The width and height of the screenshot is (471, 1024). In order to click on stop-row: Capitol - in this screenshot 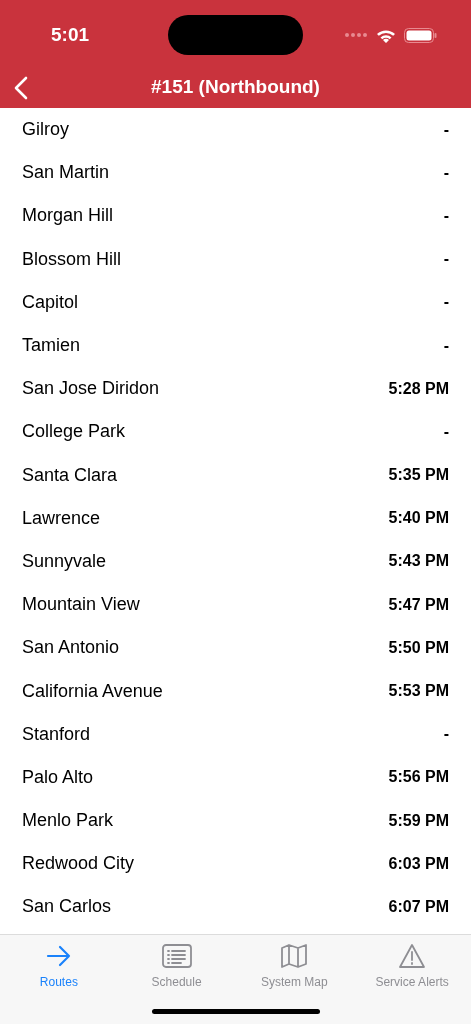, I will do `click(235, 302)`.